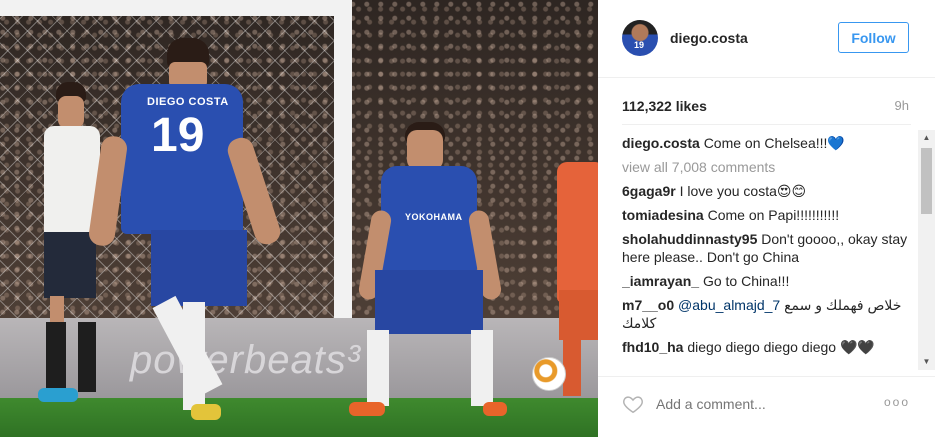 The width and height of the screenshot is (935, 437). I want to click on comment-text: Come on Papi!!!!!!!!!!!, so click(773, 215).